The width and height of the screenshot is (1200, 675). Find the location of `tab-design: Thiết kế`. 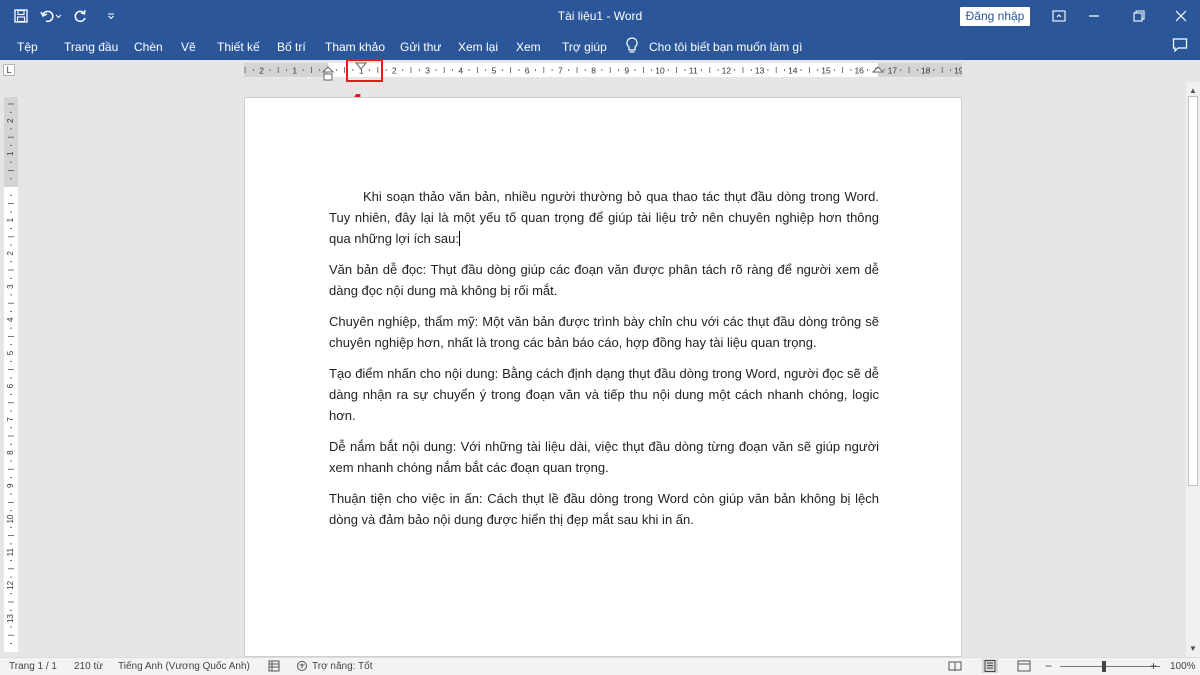

tab-design: Thiết kế is located at coordinates (238, 47).